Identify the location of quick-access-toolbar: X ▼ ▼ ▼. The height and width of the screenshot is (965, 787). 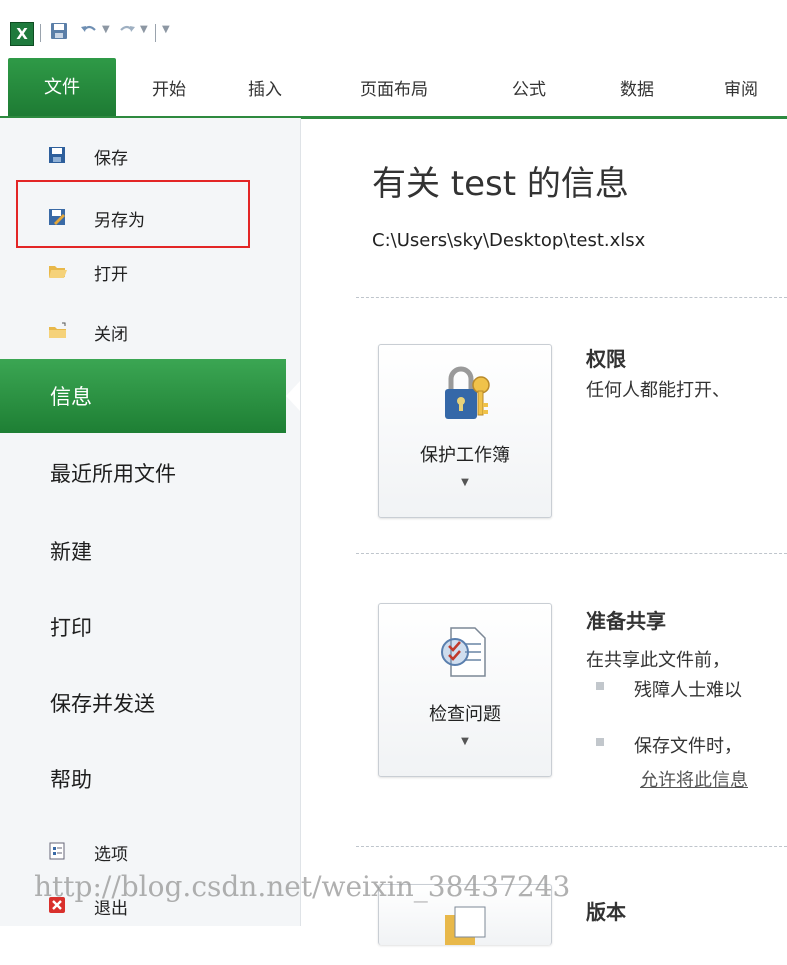
(393, 25).